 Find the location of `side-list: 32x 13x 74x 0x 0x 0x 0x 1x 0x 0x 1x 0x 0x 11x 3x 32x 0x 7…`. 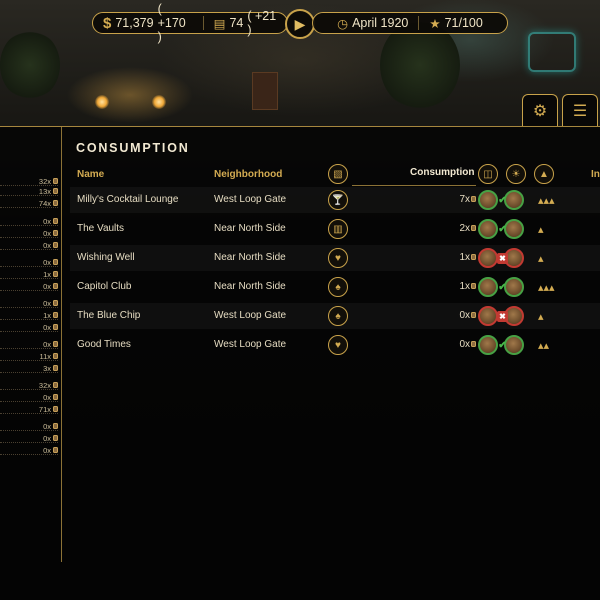

side-list: 32x 13x 74x 0x 0x 0x 0x 1x 0x 0x 1x 0x 0x 11x 3x 32x 0x 7… is located at coordinates (31, 344).